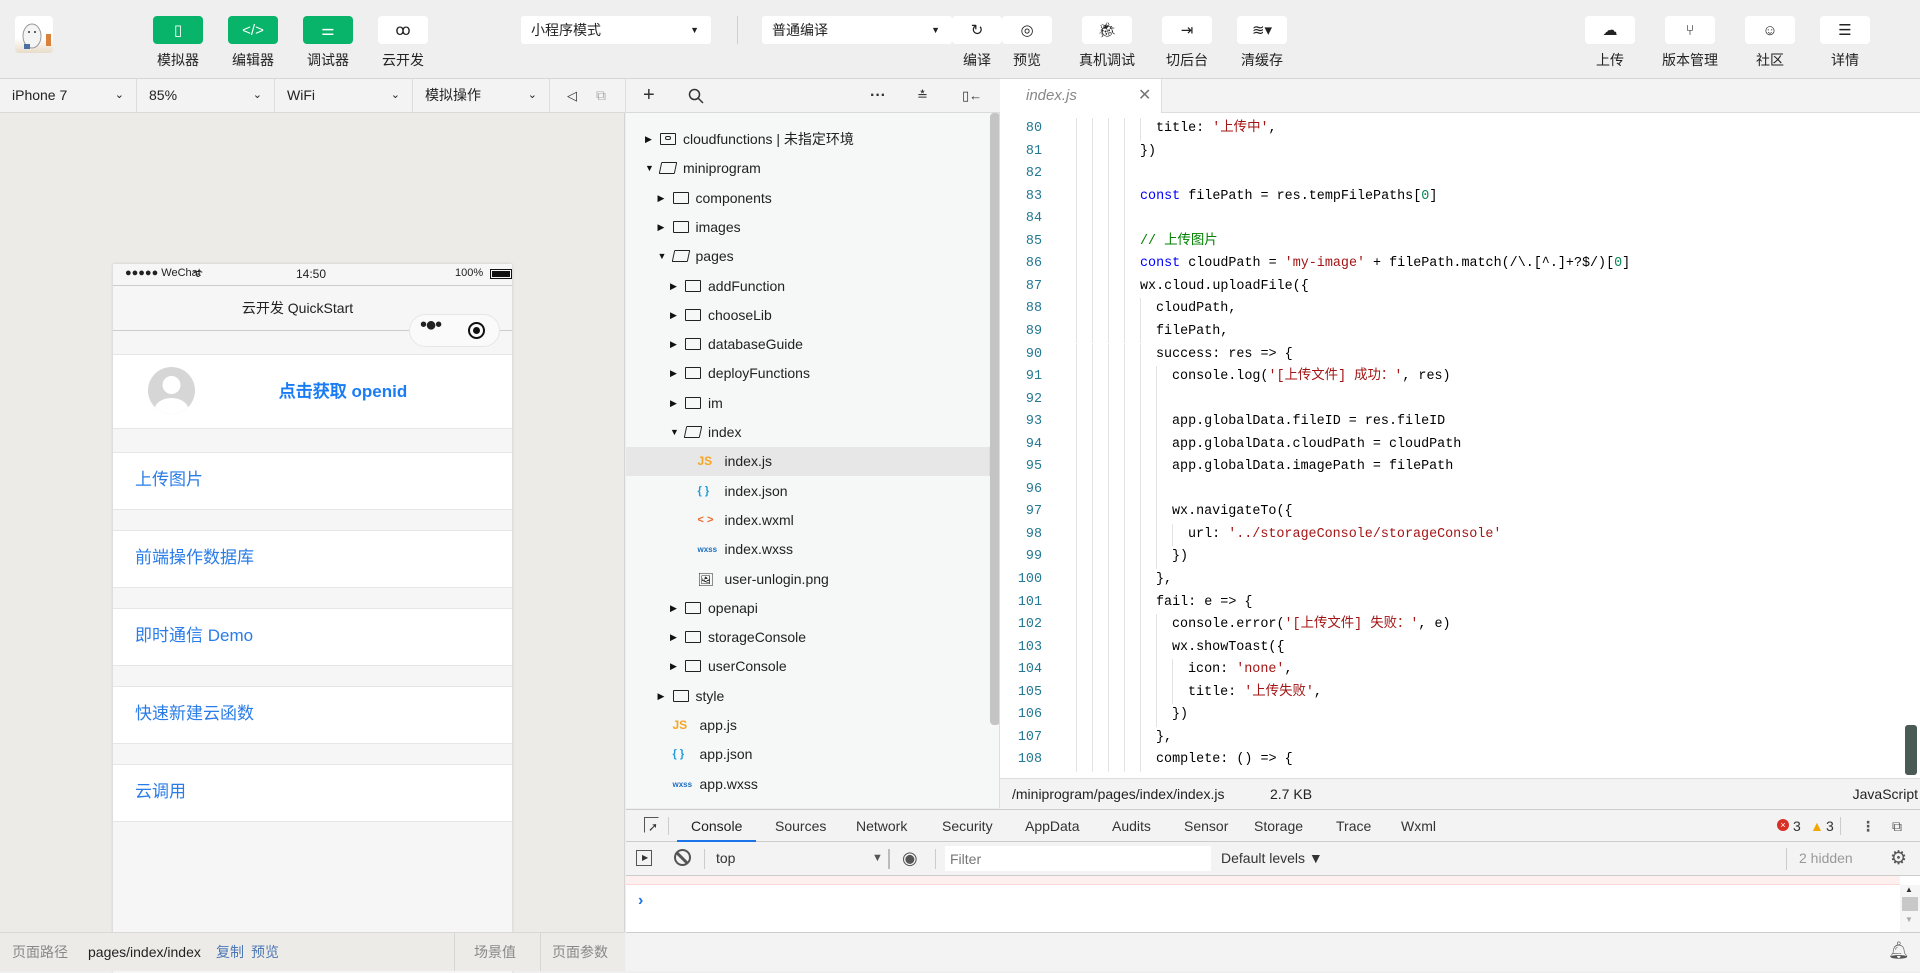 Image resolution: width=1920 pixels, height=973 pixels. I want to click on menu-card: 快速新建云函数, so click(312, 715).